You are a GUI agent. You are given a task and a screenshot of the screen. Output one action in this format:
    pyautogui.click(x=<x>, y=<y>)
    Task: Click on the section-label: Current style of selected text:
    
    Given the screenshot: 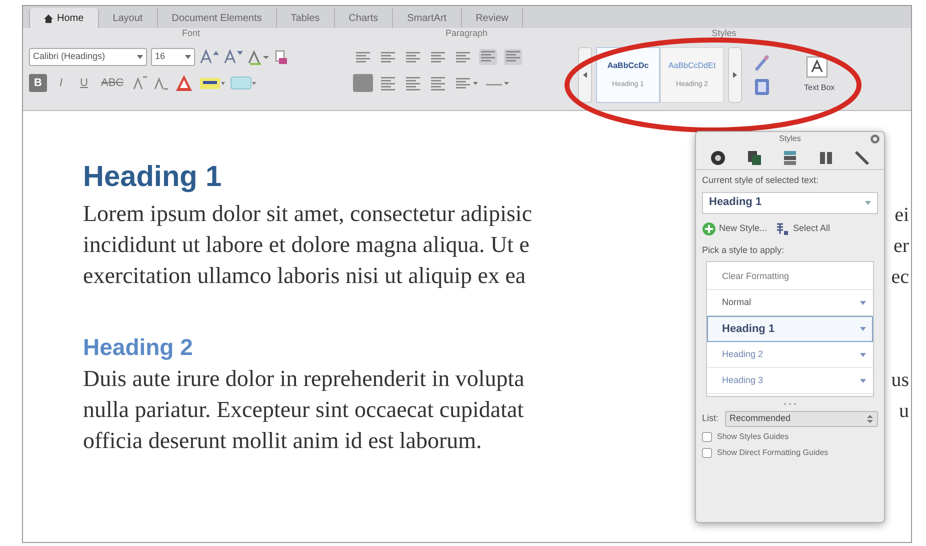 What is the action you would take?
    pyautogui.click(x=760, y=180)
    